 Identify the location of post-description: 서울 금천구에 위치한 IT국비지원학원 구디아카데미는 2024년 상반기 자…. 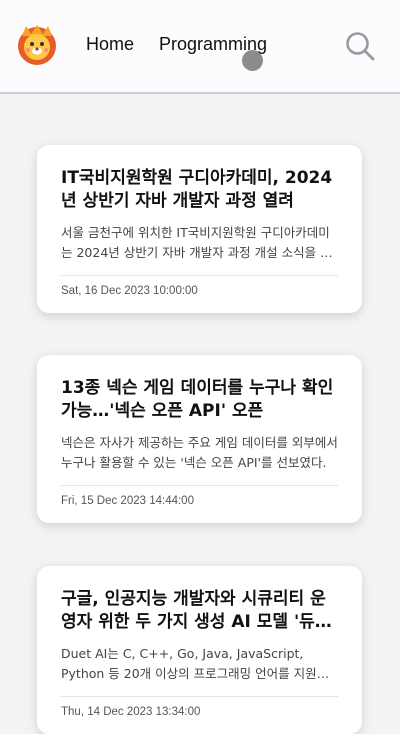
(196, 242).